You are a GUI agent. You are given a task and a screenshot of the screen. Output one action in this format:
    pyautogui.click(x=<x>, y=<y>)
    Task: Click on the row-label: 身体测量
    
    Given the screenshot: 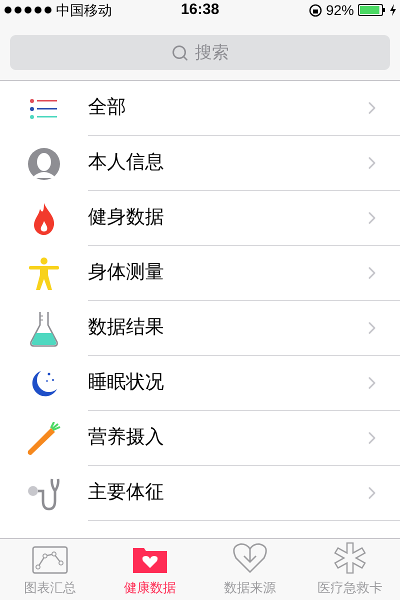 What is the action you would take?
    pyautogui.click(x=126, y=272)
    